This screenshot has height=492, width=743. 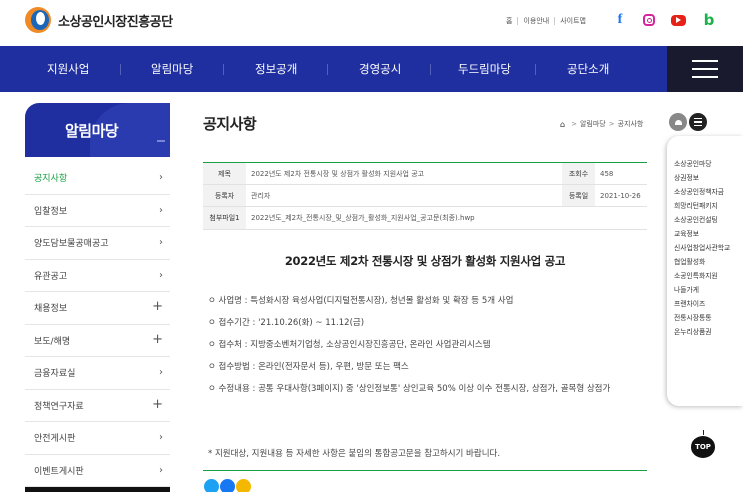 What do you see at coordinates (555, 21) in the screenshot?
I see `divider` at bounding box center [555, 21].